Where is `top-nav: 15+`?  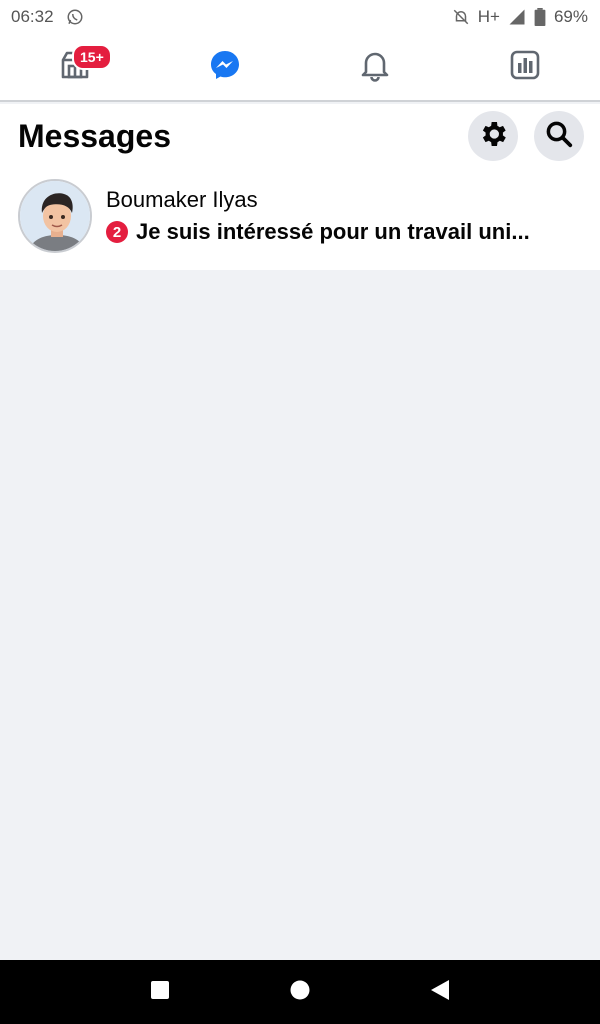
top-nav: 15+ is located at coordinates (300, 68).